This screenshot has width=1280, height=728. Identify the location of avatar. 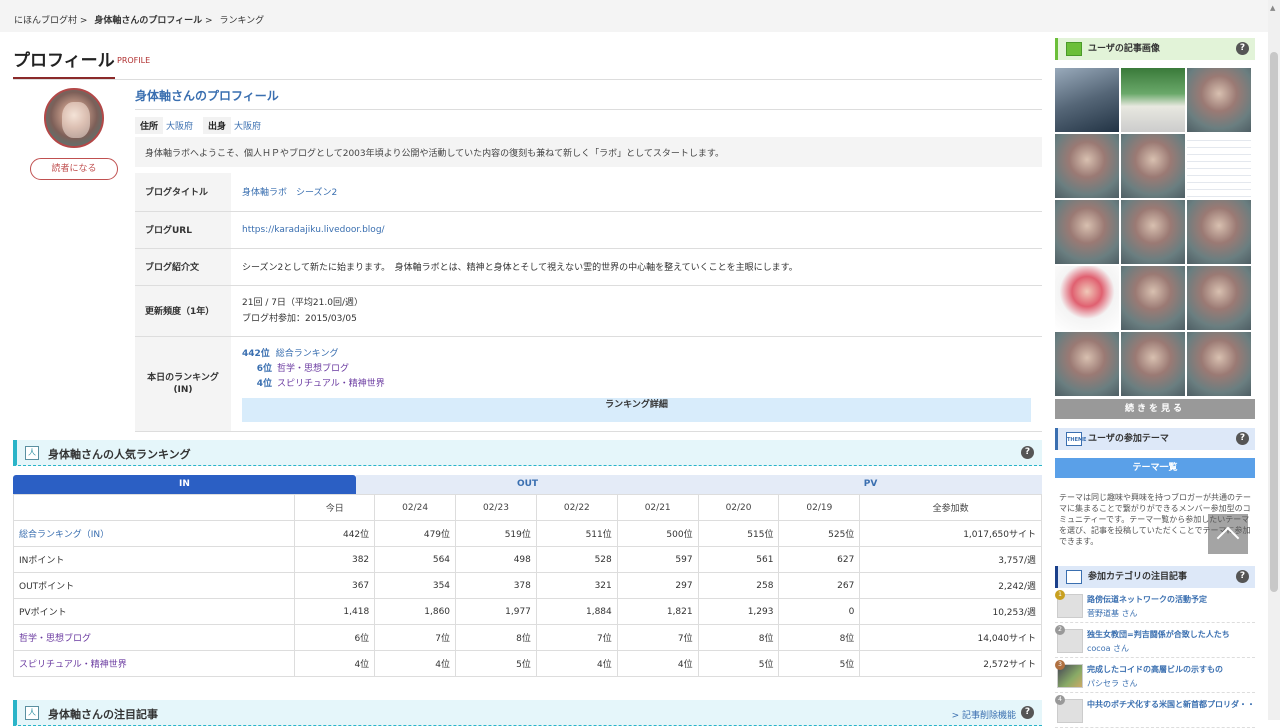
(74, 118).